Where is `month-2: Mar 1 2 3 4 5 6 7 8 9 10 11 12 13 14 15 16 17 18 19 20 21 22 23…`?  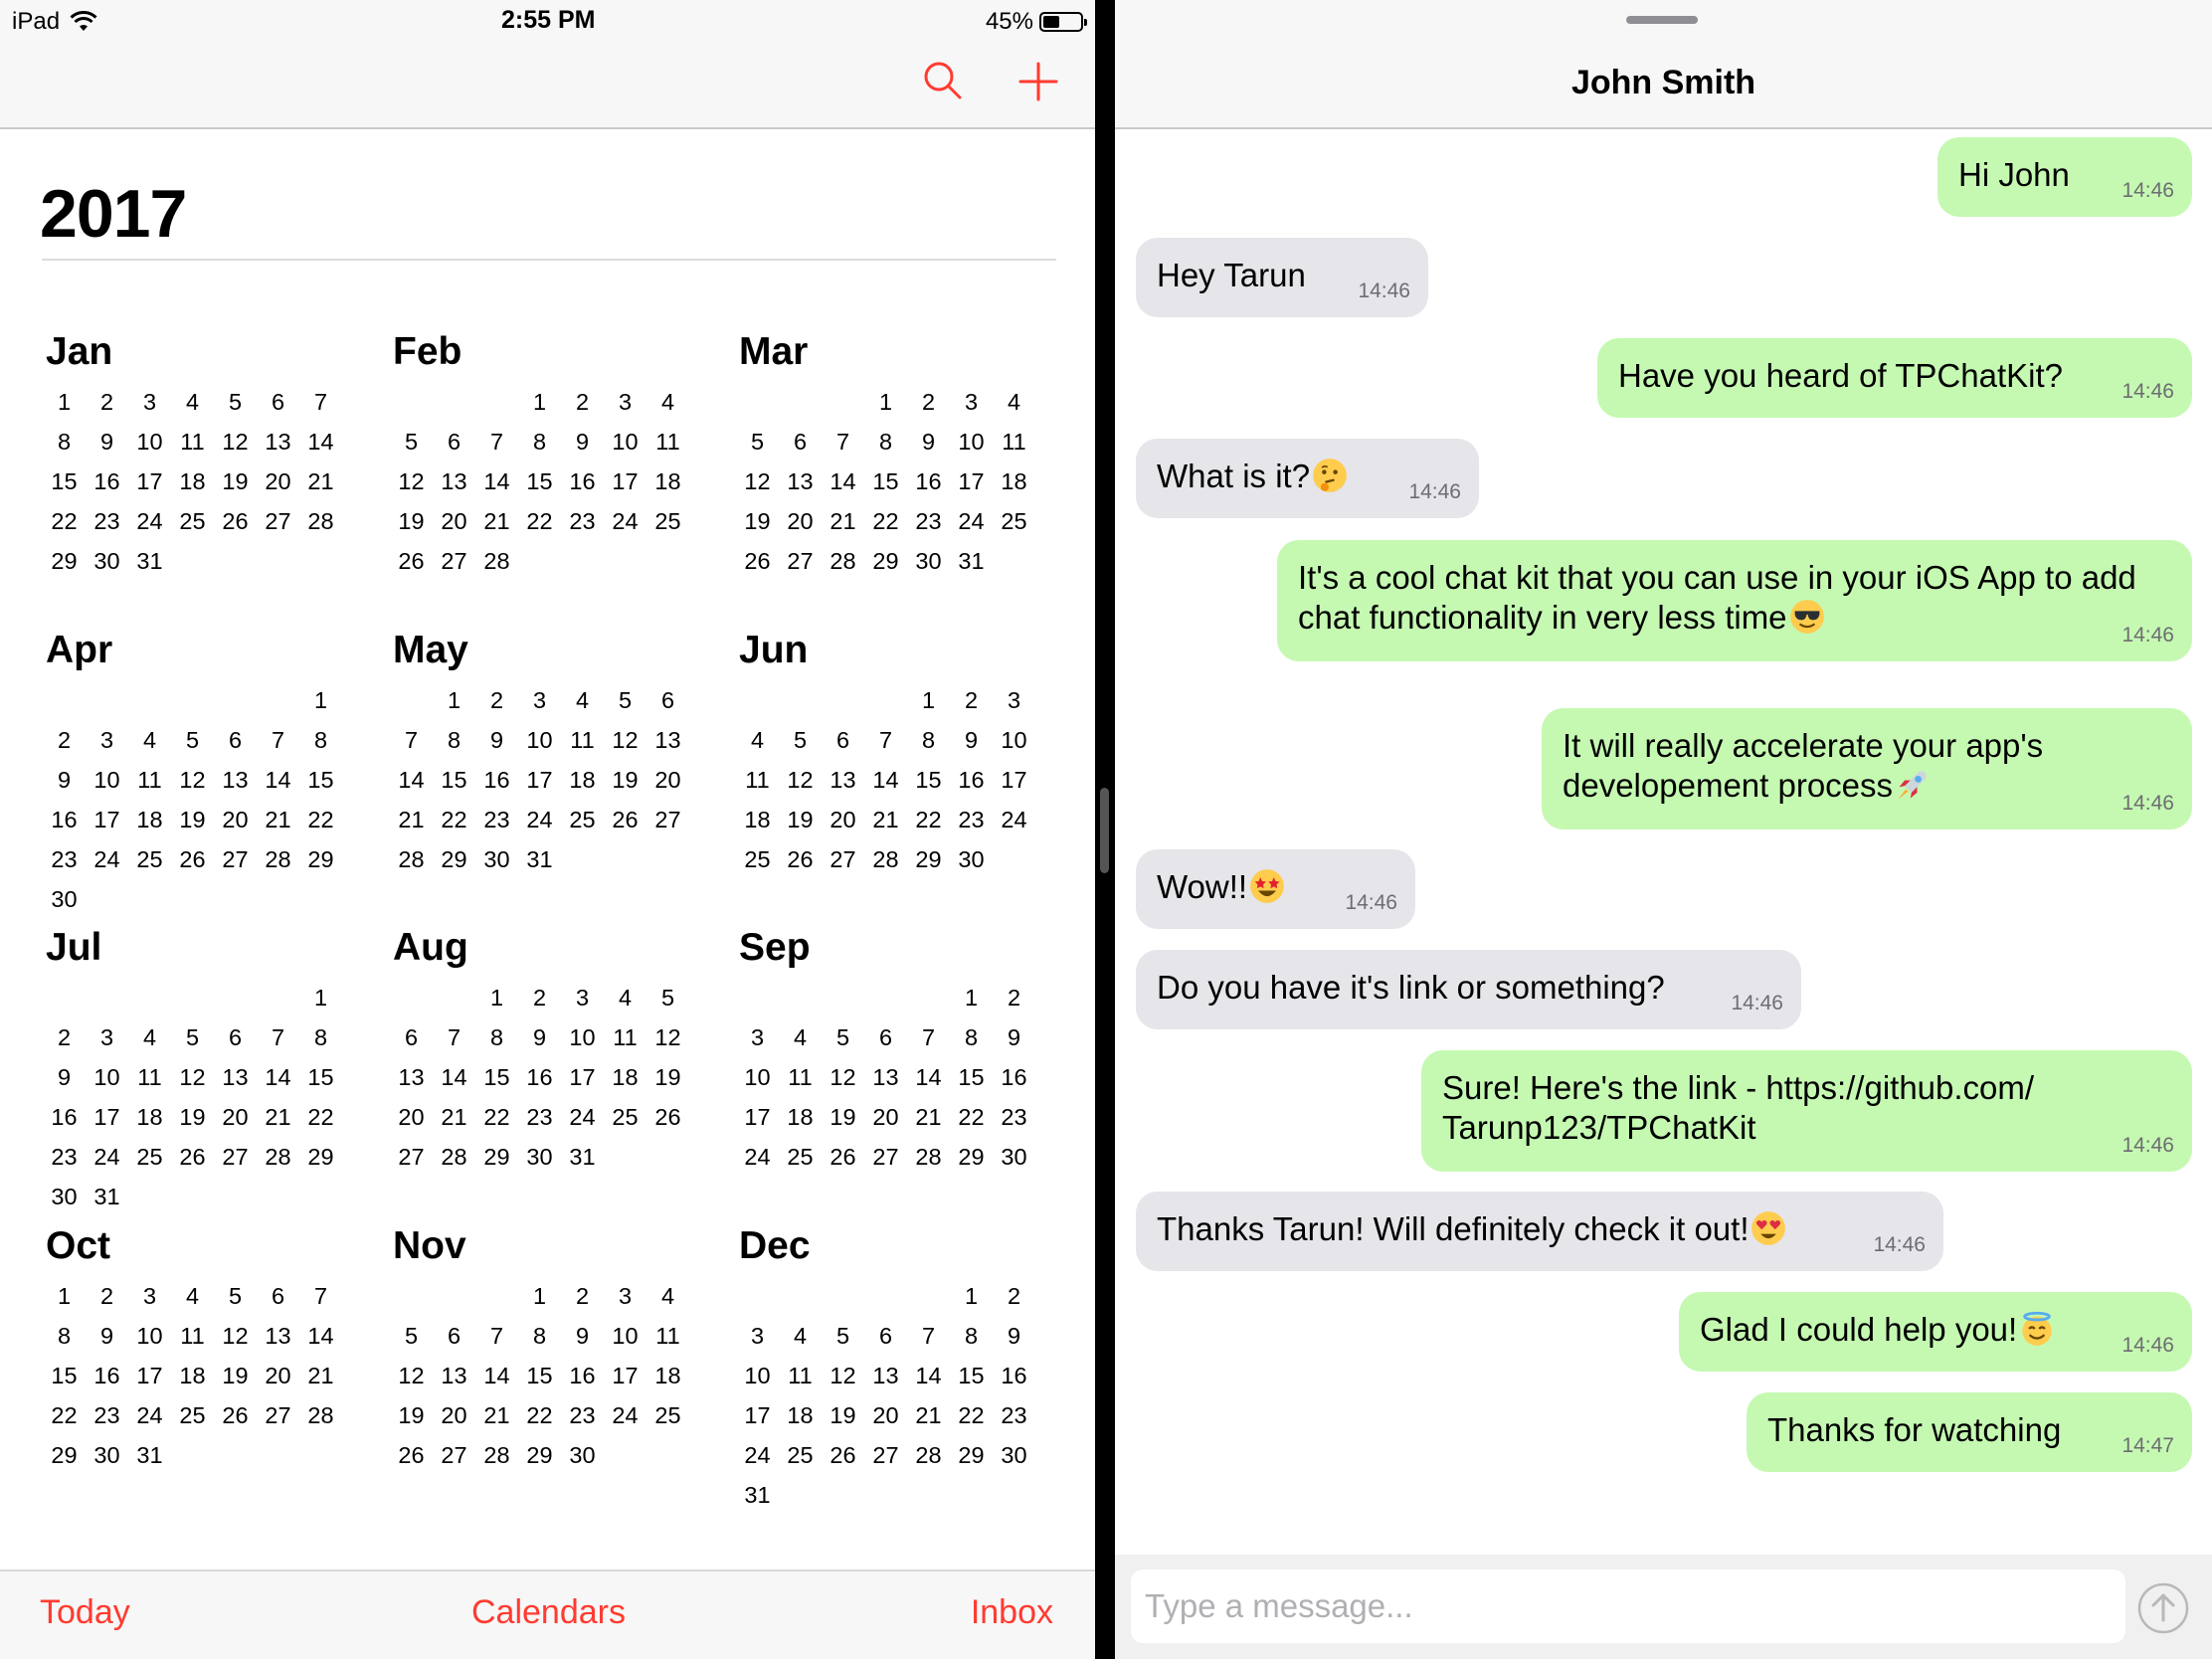
month-2: Mar 1 2 3 4 5 6 7 8 9 10 11 12 13 14 15 16 17 18 19 20 21 22 23… is located at coordinates (885, 453).